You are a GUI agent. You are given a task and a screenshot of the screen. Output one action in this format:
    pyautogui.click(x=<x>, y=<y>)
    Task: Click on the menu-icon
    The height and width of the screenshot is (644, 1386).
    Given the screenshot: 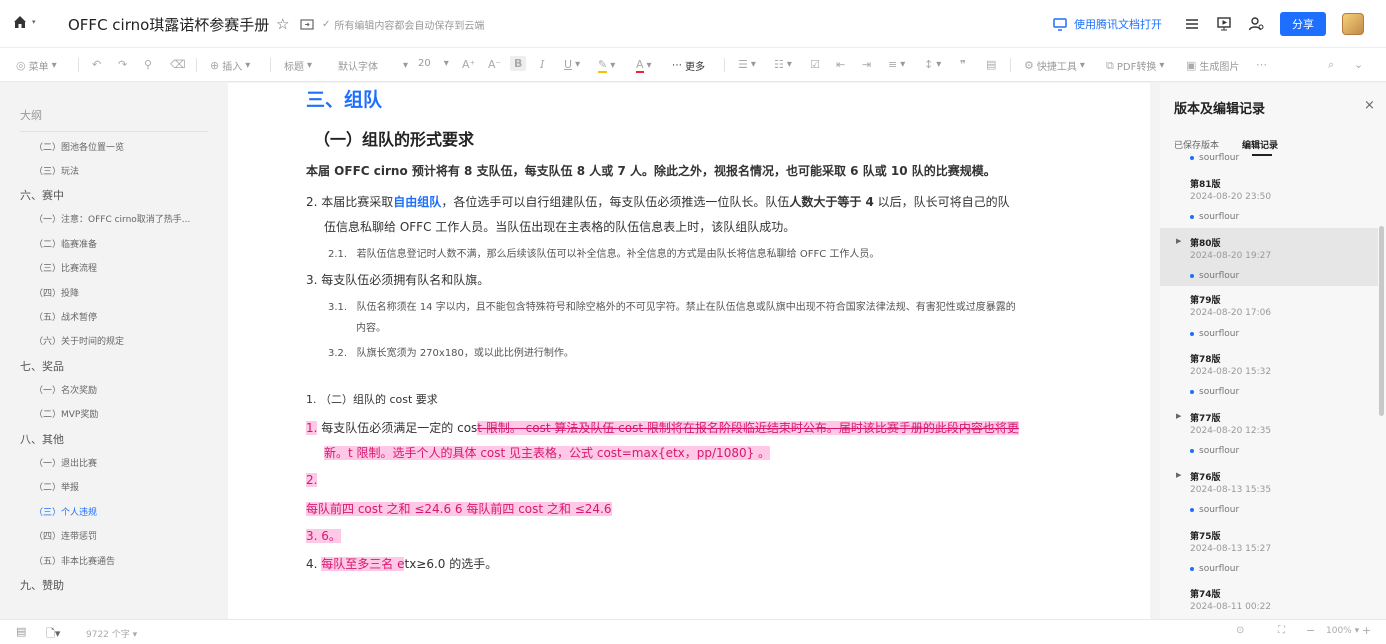 What is the action you would take?
    pyautogui.click(x=1192, y=24)
    